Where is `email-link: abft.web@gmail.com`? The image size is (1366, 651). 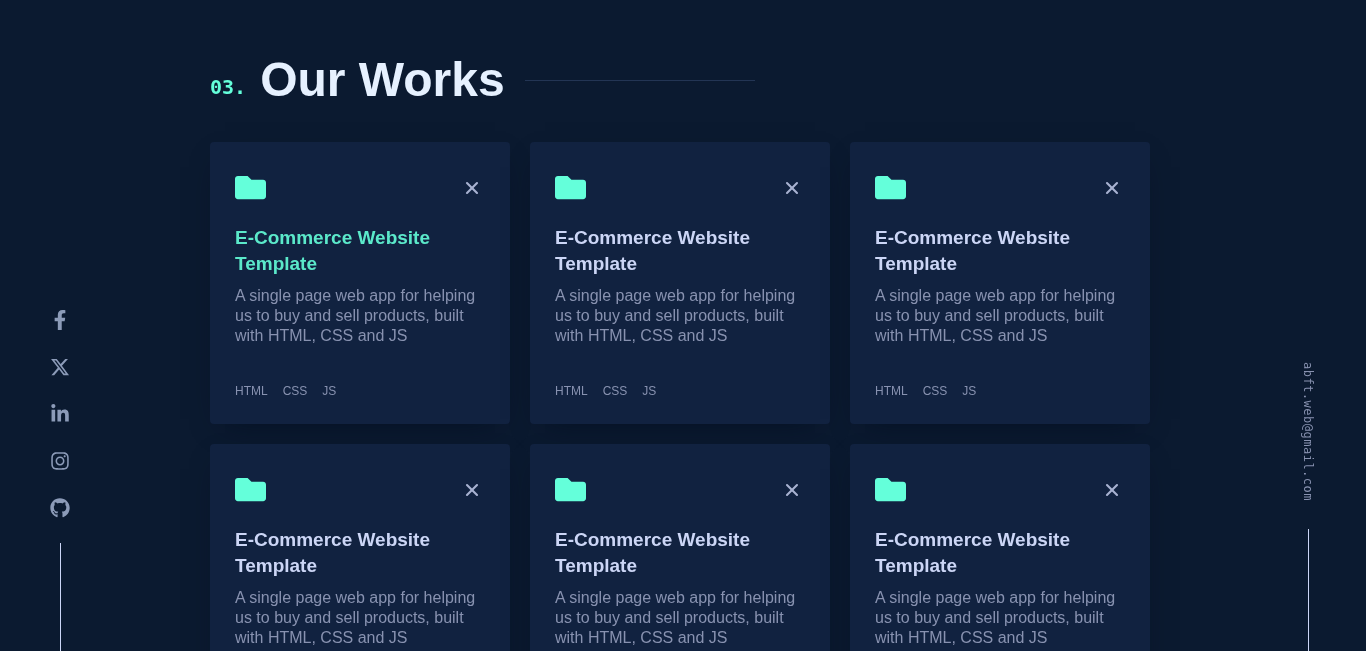 email-link: abft.web@gmail.com is located at coordinates (1308, 432).